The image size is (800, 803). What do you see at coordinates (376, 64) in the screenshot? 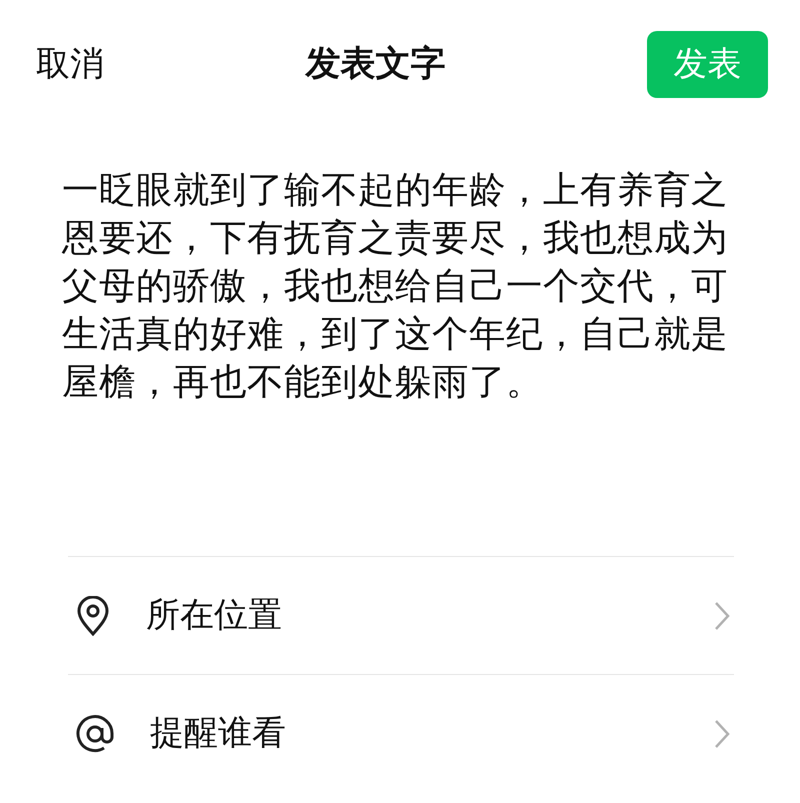
I see `page-title: 发表文字` at bounding box center [376, 64].